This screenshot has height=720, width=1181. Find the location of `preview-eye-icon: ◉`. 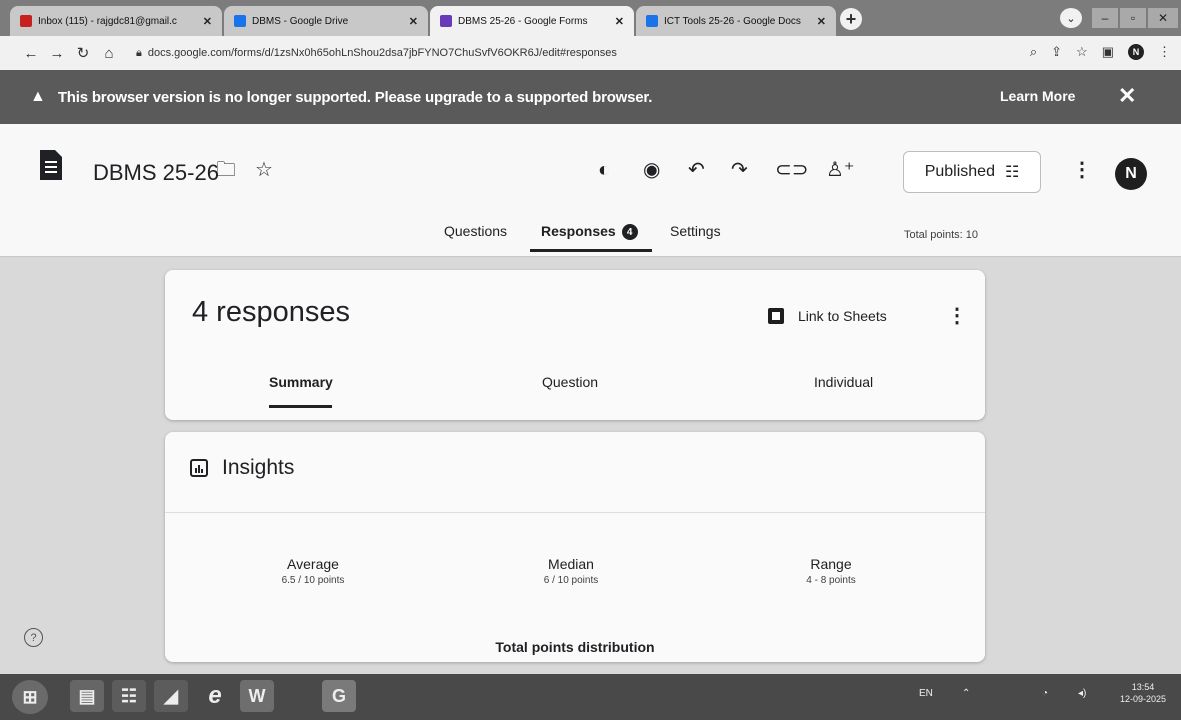

preview-eye-icon: ◉ is located at coordinates (651, 170).